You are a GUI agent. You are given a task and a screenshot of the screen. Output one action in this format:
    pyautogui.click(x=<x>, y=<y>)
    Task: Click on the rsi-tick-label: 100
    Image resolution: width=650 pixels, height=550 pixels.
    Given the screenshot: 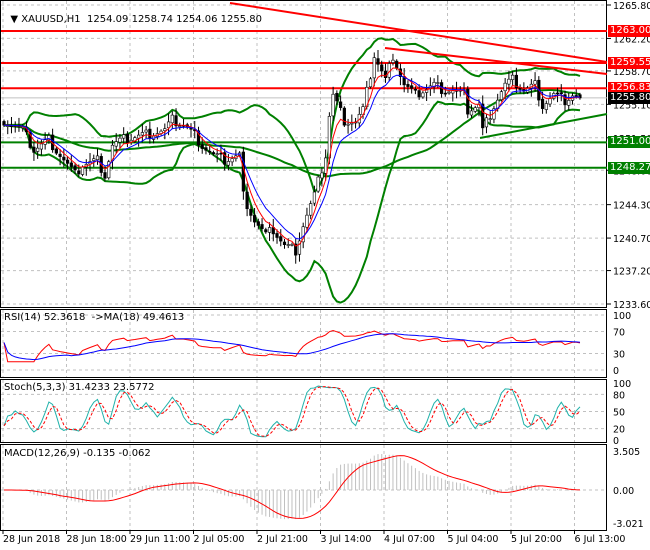 What is the action you would take?
    pyautogui.click(x=622, y=316)
    